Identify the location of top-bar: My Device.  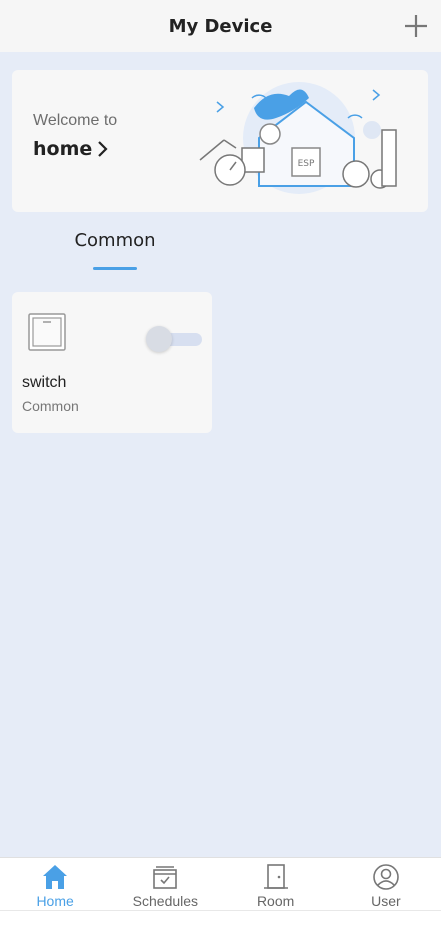
(220, 26).